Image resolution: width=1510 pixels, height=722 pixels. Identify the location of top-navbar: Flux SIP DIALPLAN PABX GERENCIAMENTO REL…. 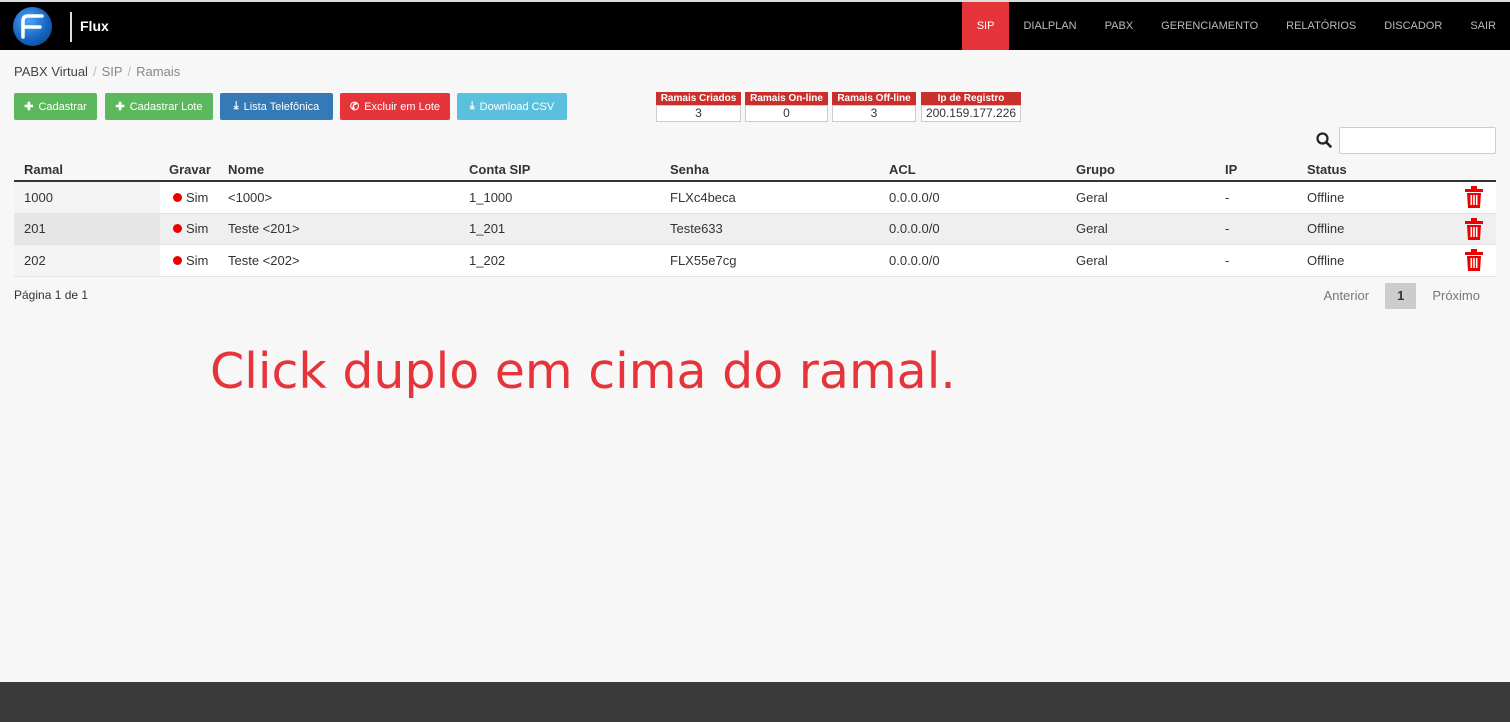
(755, 25).